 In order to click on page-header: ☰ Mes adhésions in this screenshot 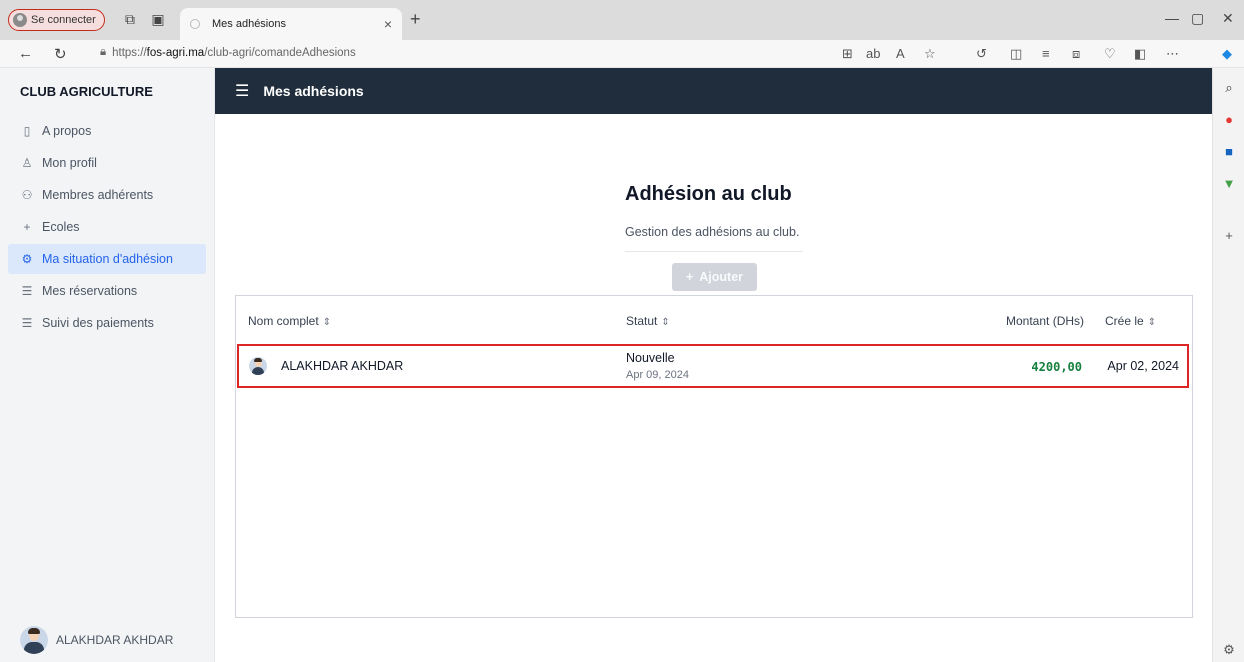, I will do `click(713, 91)`.